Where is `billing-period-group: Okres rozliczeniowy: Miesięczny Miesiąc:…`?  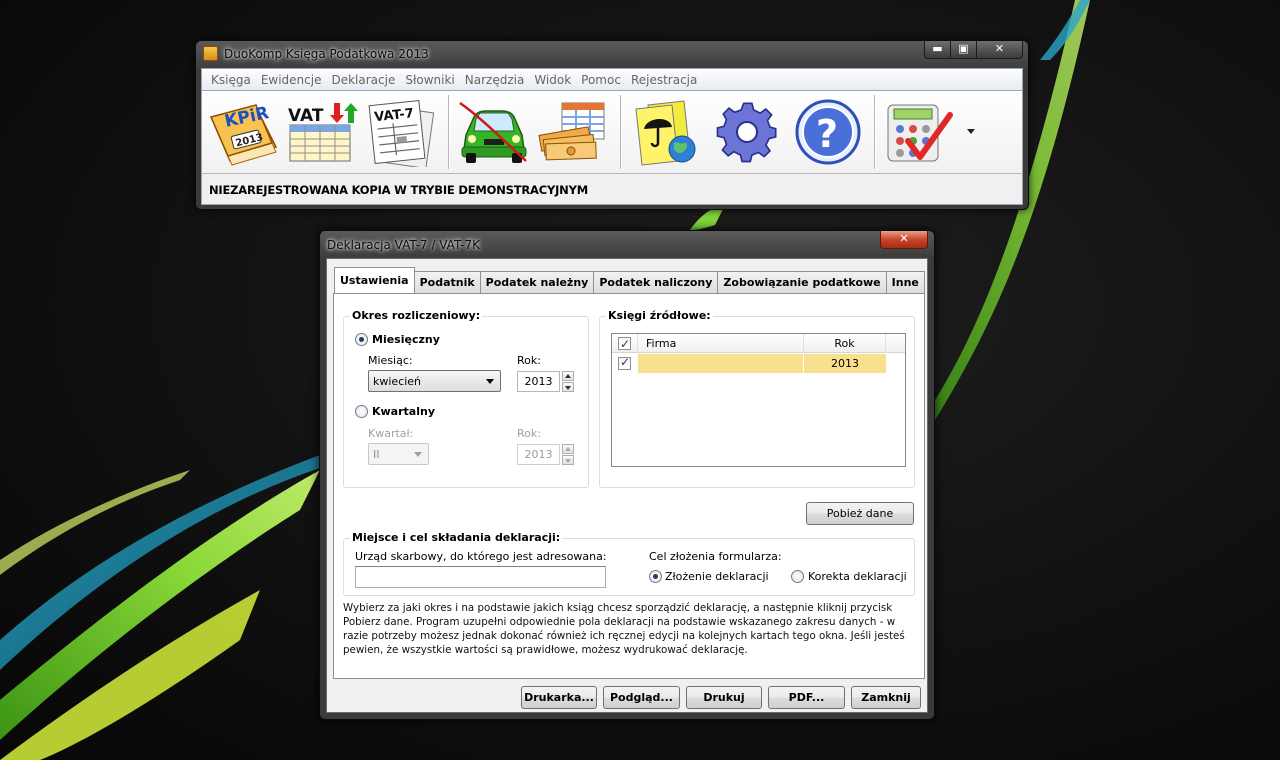 billing-period-group: Okres rozliczeniowy: Miesięczny Miesiąc:… is located at coordinates (466, 398).